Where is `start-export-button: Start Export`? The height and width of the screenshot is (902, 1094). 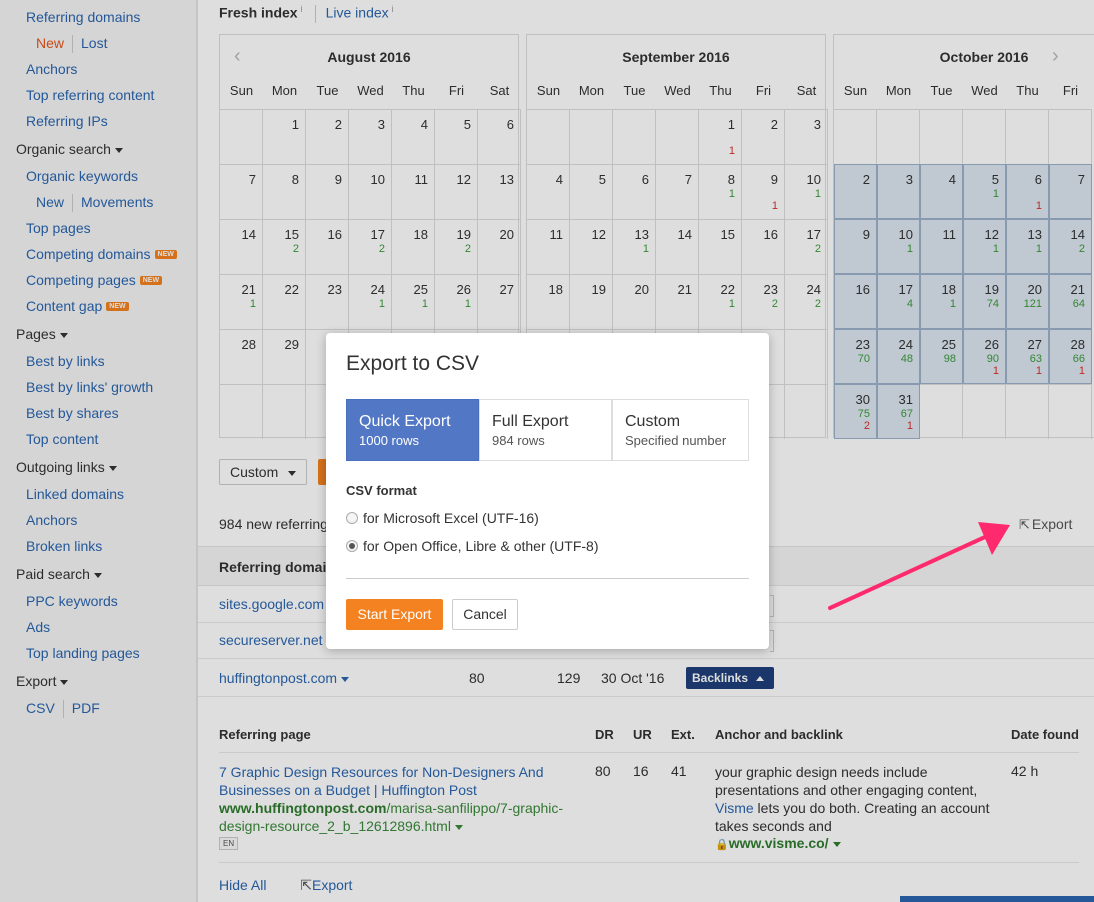
start-export-button: Start Export is located at coordinates (394, 614).